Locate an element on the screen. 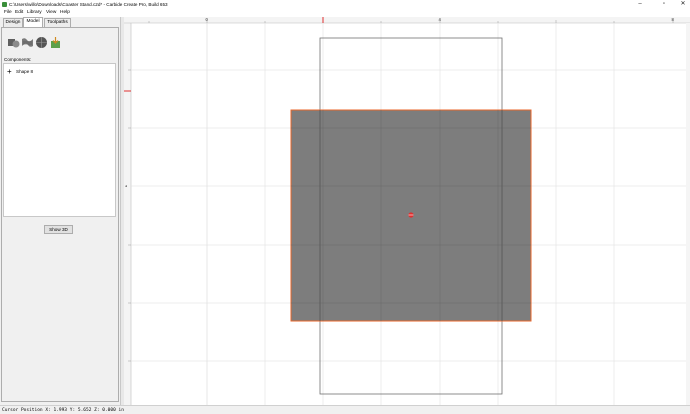  ruler-arrow-icon: ◂ is located at coordinates (126, 186).